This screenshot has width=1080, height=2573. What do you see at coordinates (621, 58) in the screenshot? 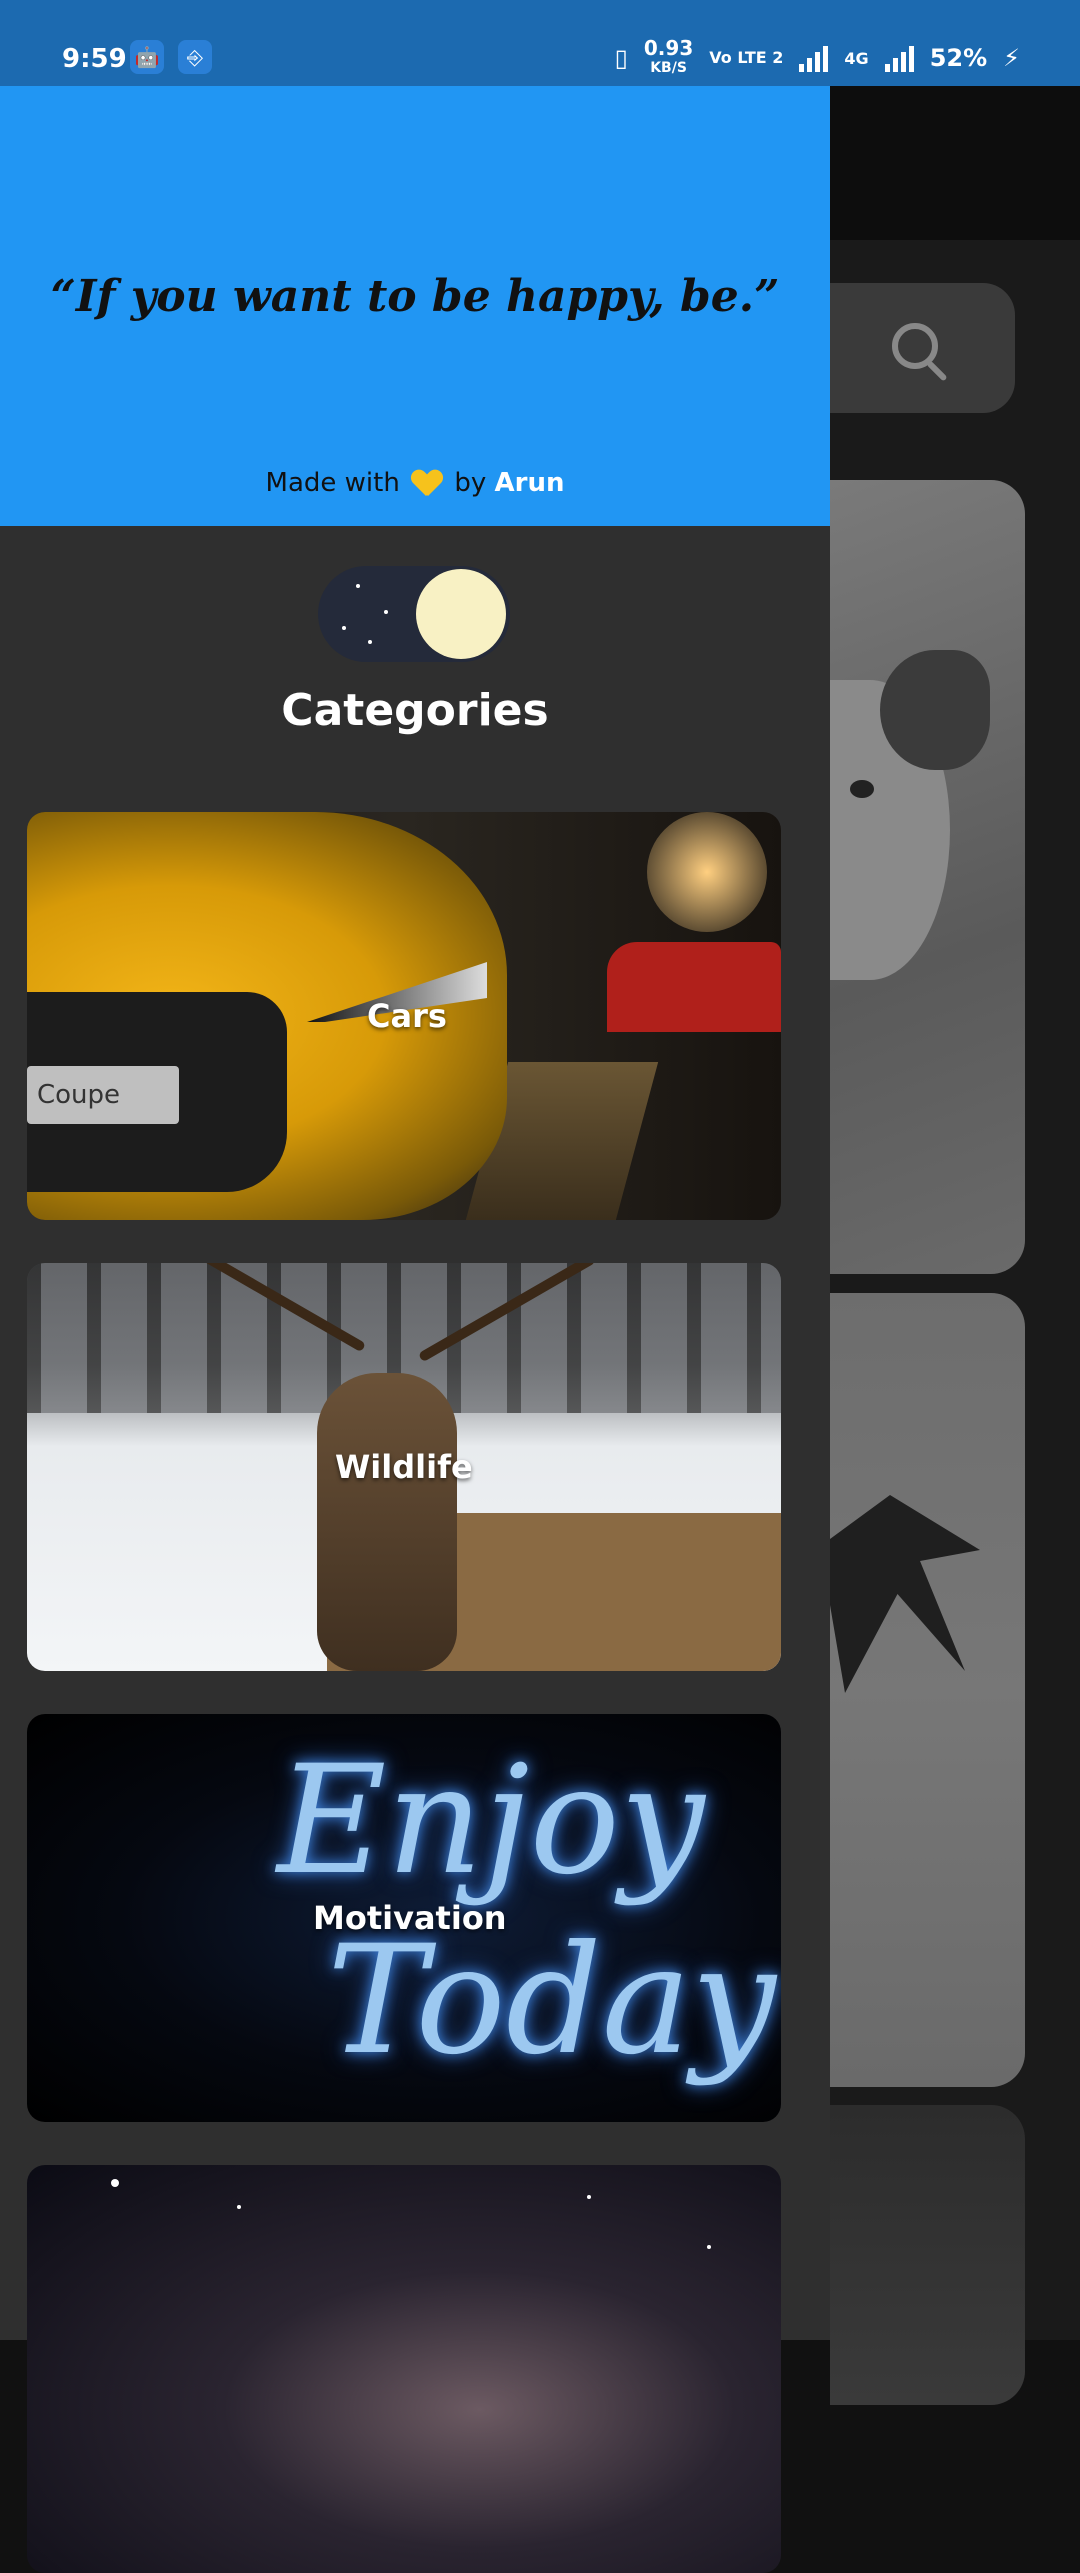
I see `vibrate-icon: ▯` at bounding box center [621, 58].